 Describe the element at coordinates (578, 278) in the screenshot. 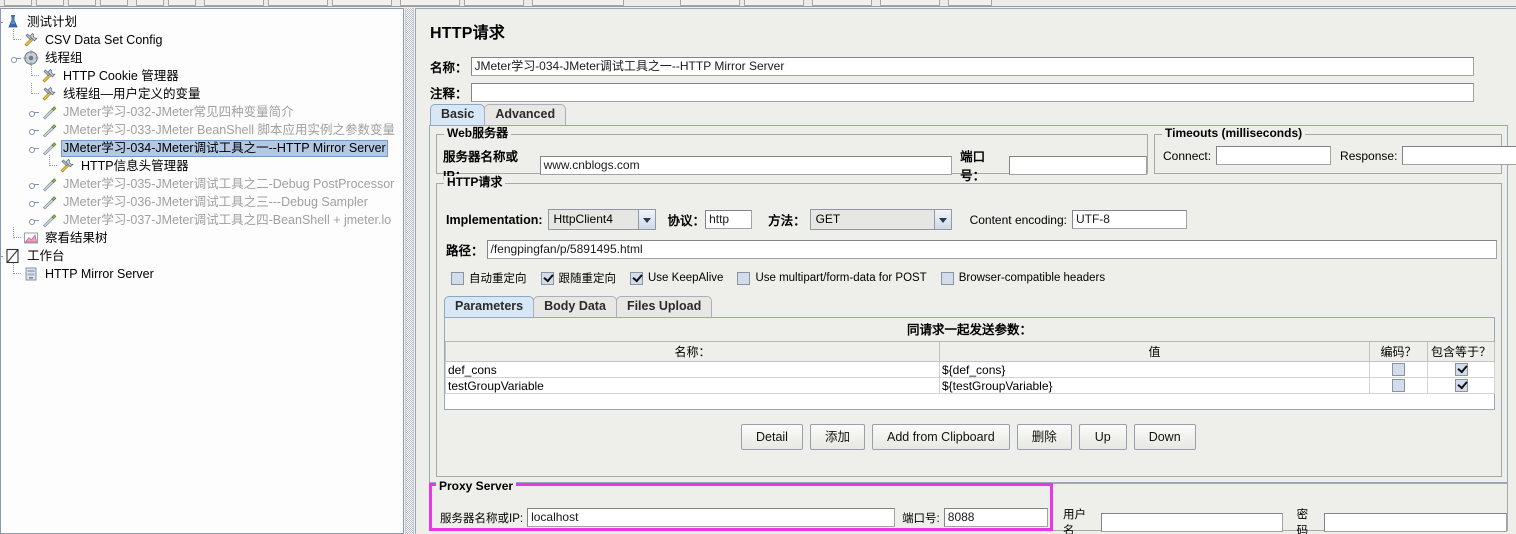

I see `checkbox-: 跟随重定向` at that location.